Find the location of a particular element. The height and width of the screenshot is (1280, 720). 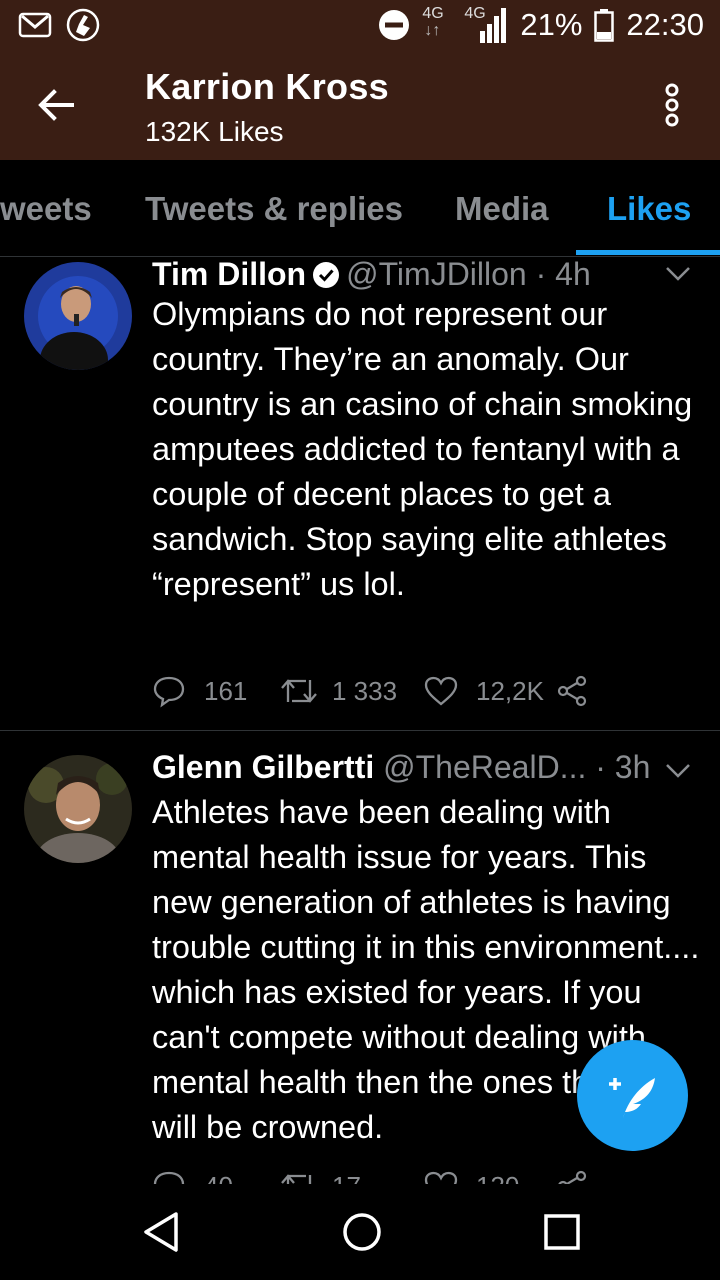

cleaner-icon is located at coordinates (83, 25).